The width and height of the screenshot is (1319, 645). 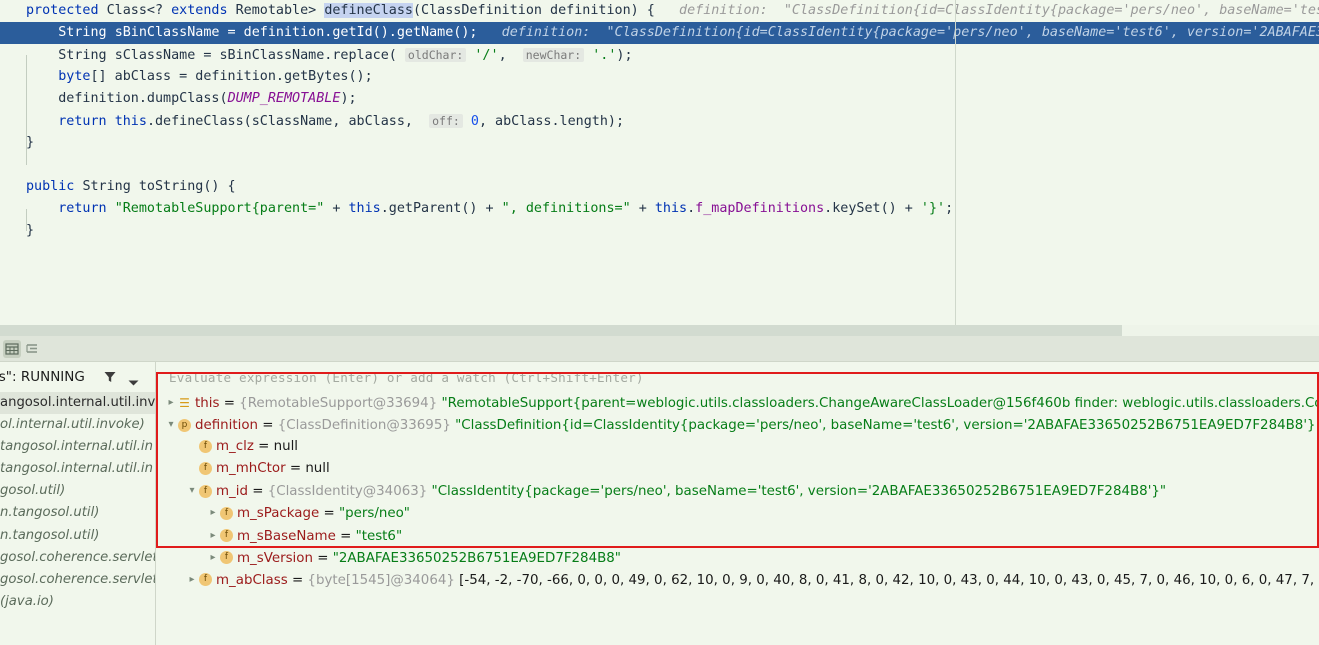 What do you see at coordinates (72, 425) in the screenshot?
I see `stack-frame-label: ol.internal.util.invoke)` at bounding box center [72, 425].